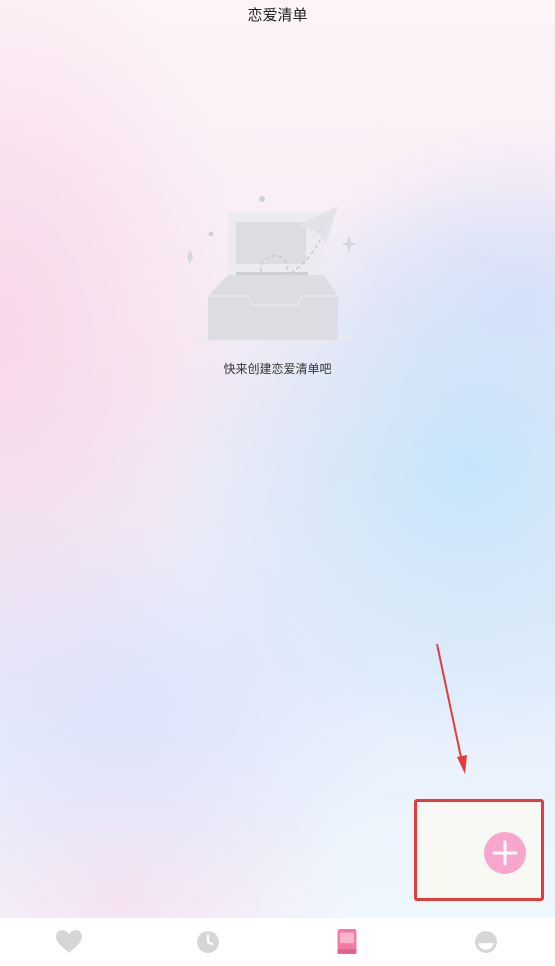 The image size is (555, 966). What do you see at coordinates (451, 708) in the screenshot?
I see `annotation-arrow` at bounding box center [451, 708].